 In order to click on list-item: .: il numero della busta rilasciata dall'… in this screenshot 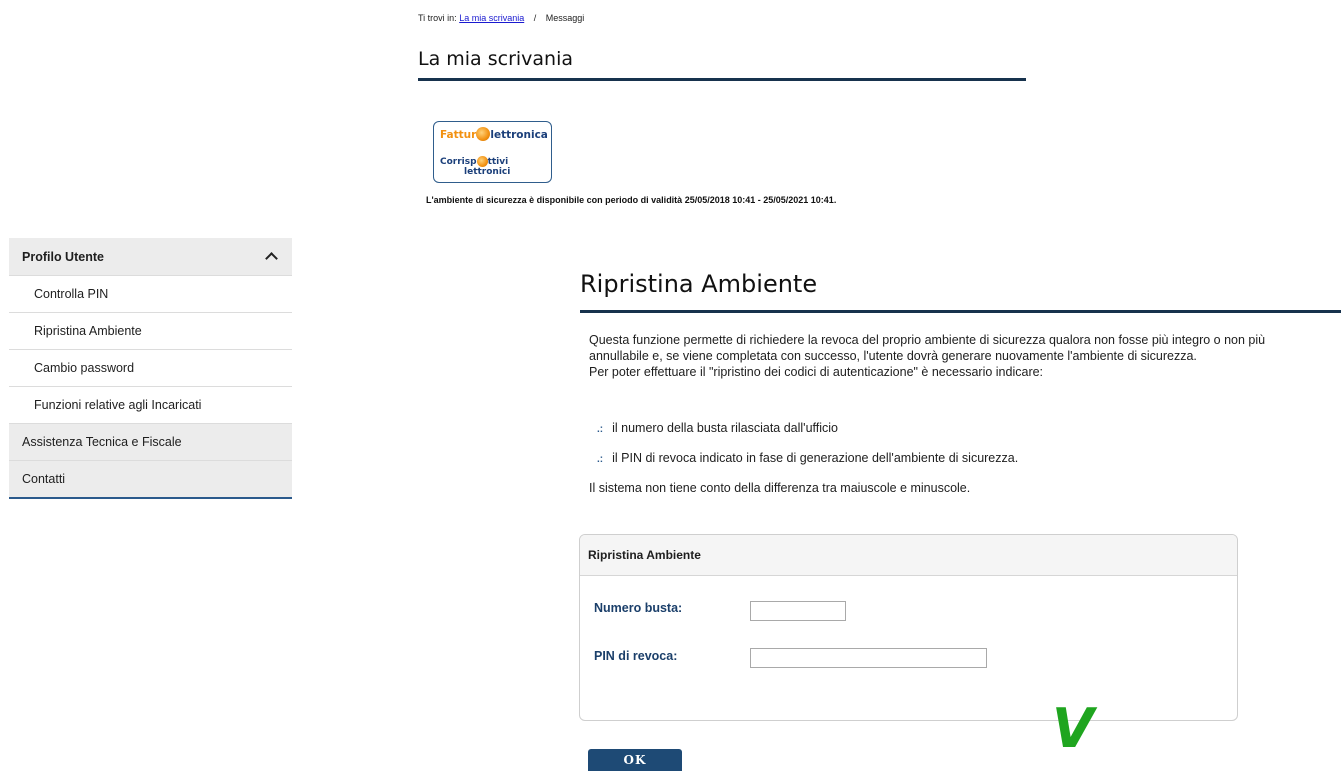, I will do `click(717, 428)`.